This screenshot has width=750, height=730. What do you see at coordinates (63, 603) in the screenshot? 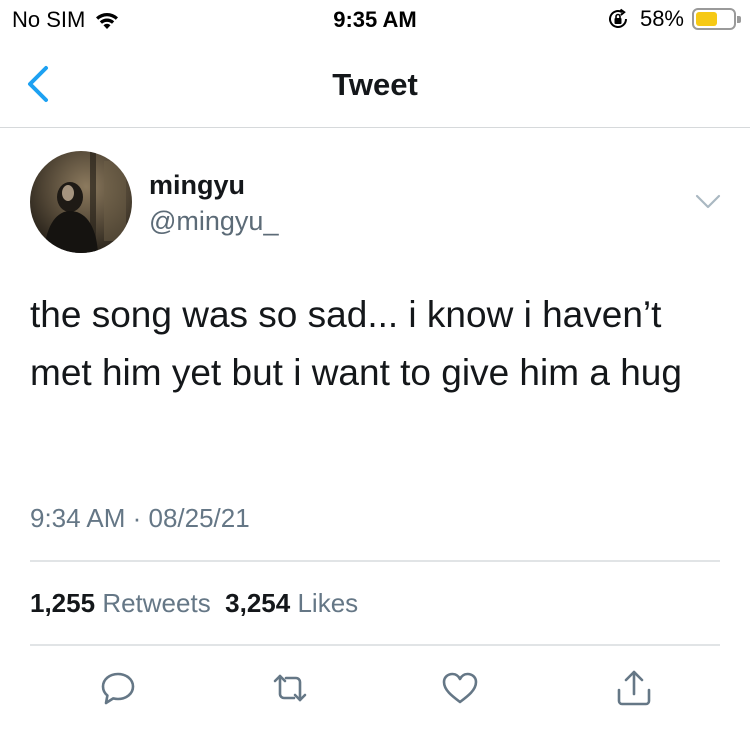
I see `retweets-count: 1,255` at bounding box center [63, 603].